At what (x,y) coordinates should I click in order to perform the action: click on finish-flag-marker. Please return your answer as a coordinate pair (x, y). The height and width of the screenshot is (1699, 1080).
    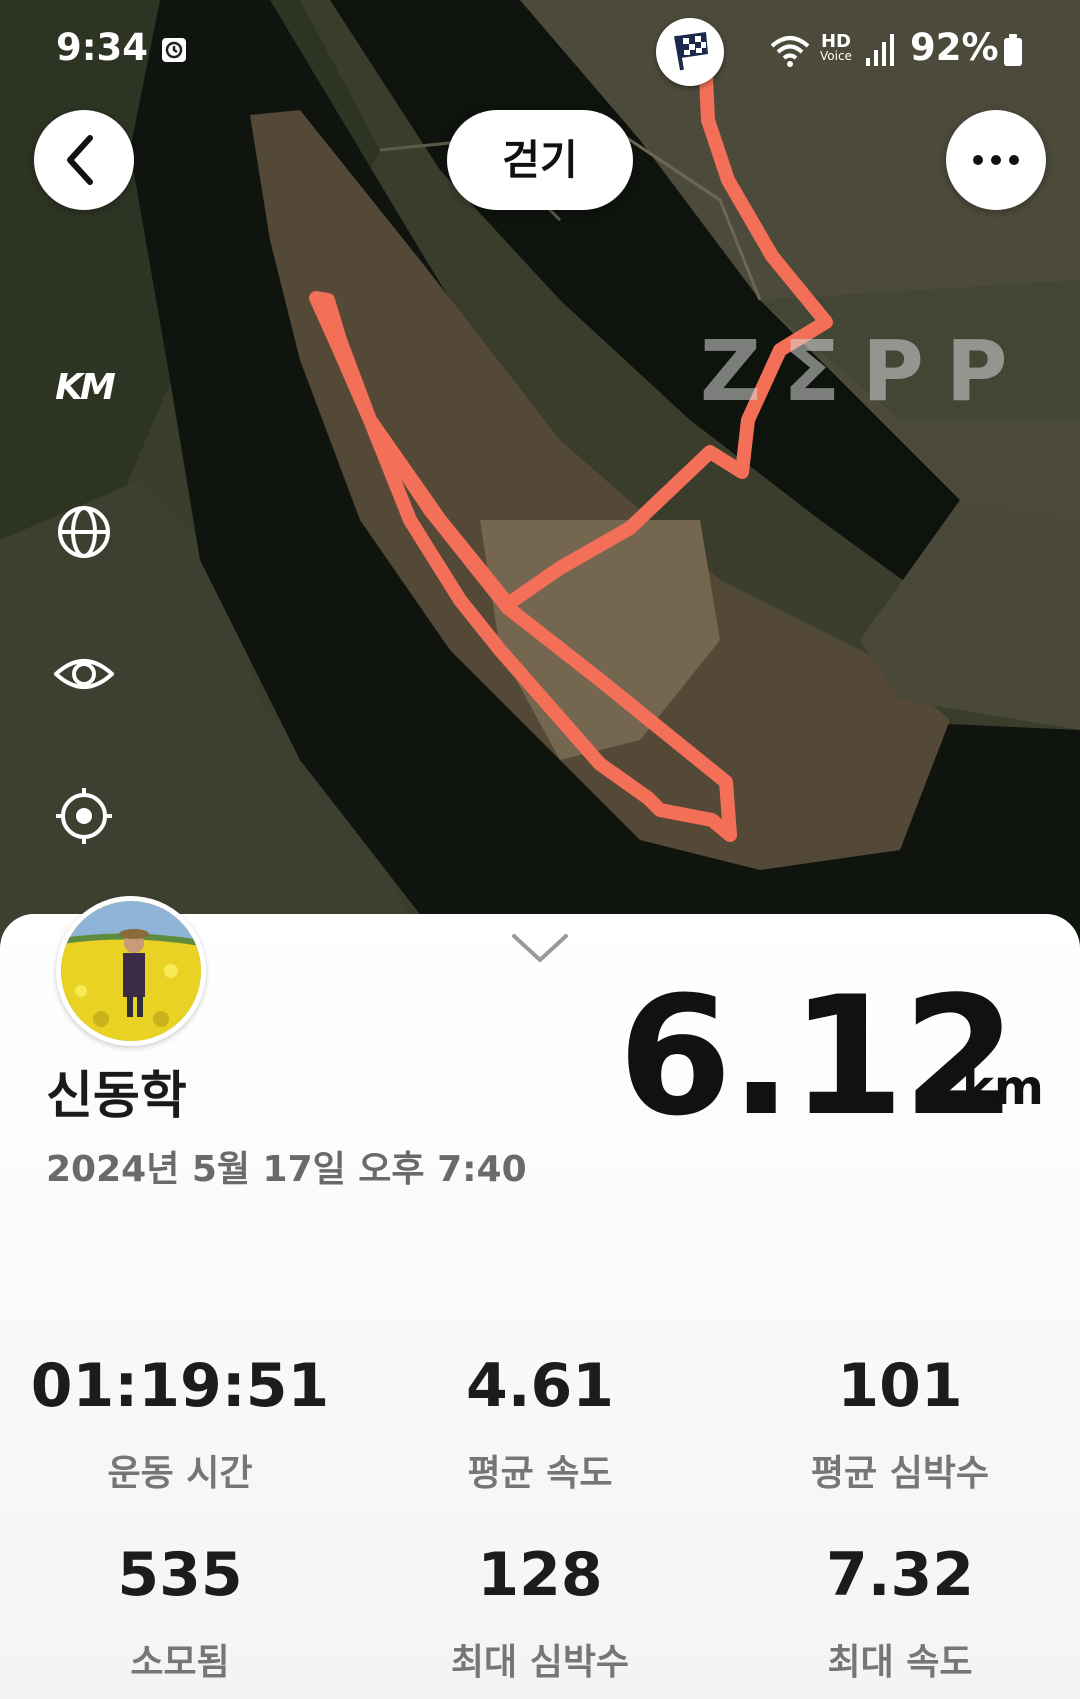
    Looking at the image, I should click on (690, 52).